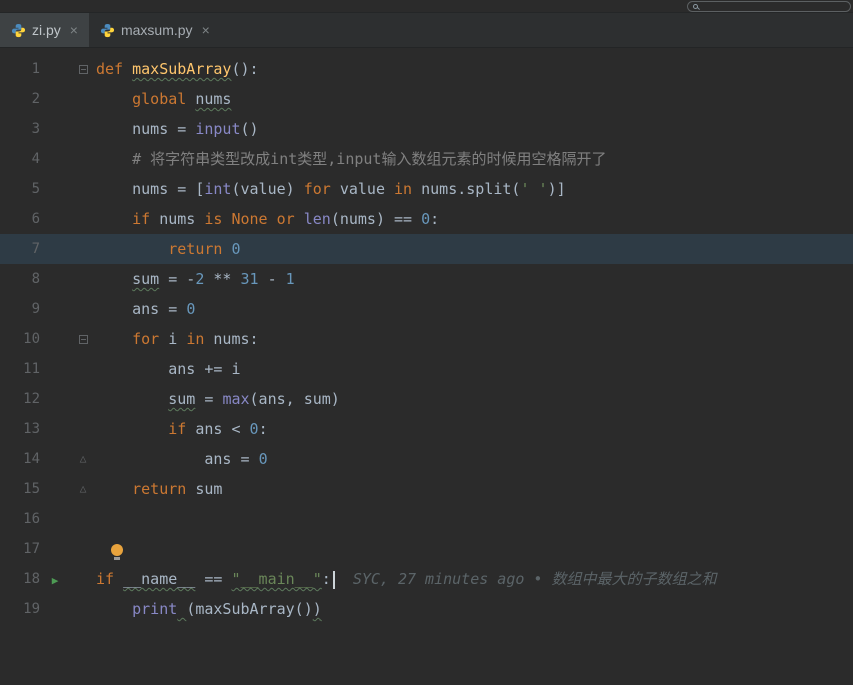  Describe the element at coordinates (20, 249) in the screenshot. I see `line-number: 7` at that location.